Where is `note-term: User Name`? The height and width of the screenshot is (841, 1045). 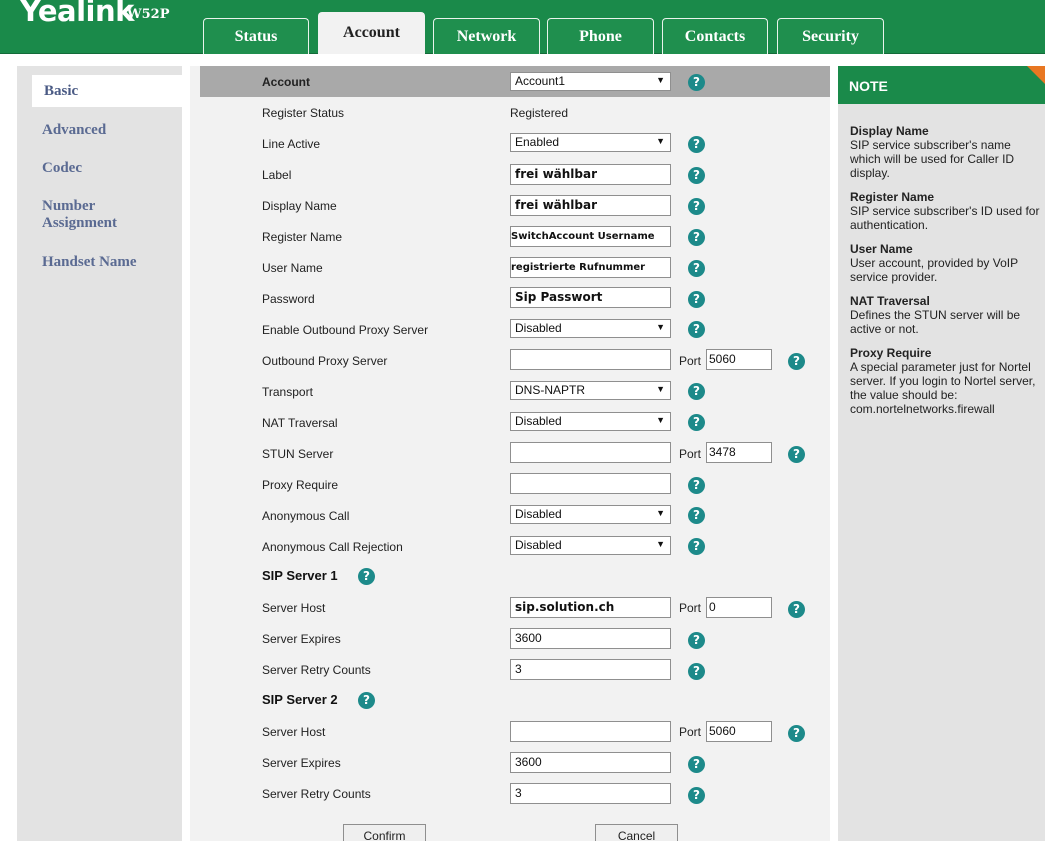
note-term: User Name is located at coordinates (881, 249).